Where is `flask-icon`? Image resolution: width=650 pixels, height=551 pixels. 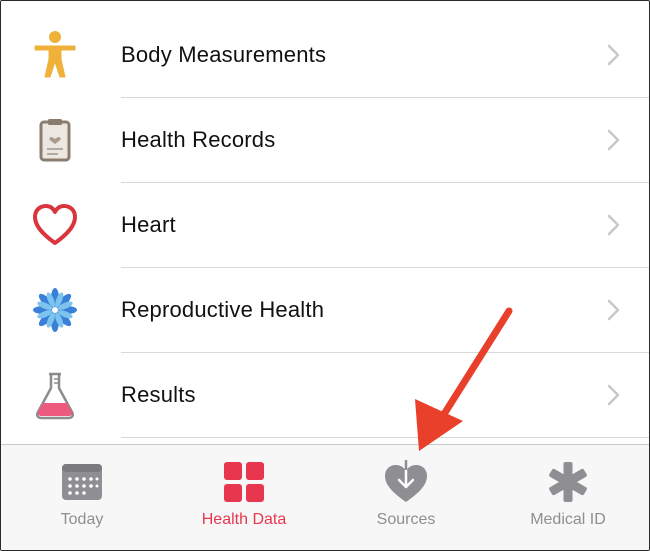 flask-icon is located at coordinates (55, 395).